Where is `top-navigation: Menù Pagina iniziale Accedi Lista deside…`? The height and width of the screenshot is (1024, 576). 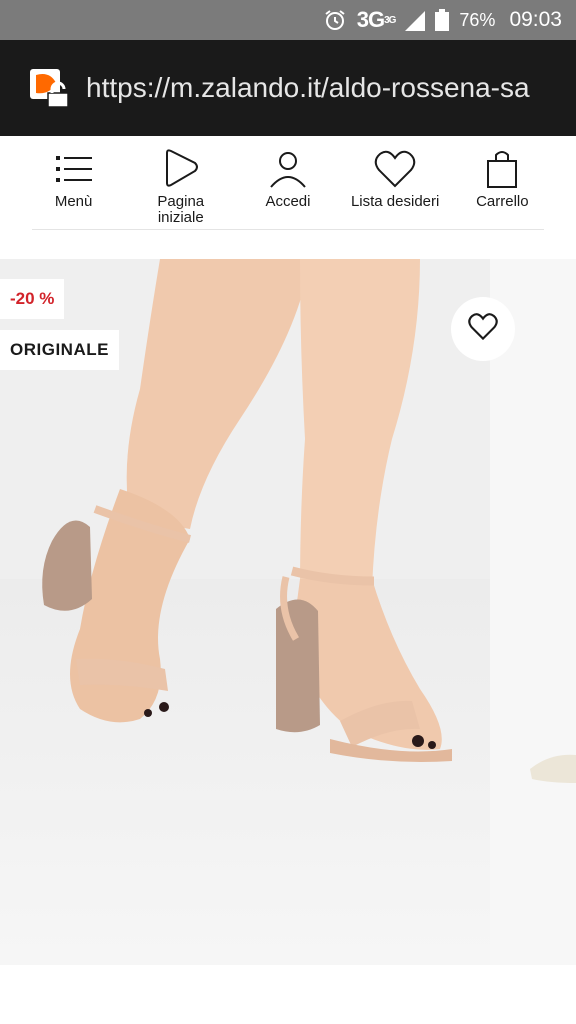
top-navigation: Menù Pagina iniziale Accedi Lista deside… is located at coordinates (288, 183).